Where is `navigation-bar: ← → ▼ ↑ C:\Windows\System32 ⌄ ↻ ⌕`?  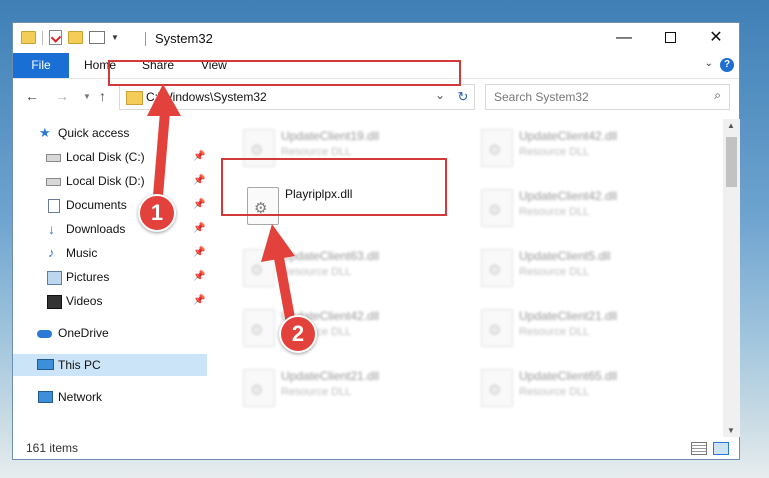 navigation-bar: ← → ▼ ↑ C:\Windows\System32 ⌄ ↻ ⌕ is located at coordinates (376, 96).